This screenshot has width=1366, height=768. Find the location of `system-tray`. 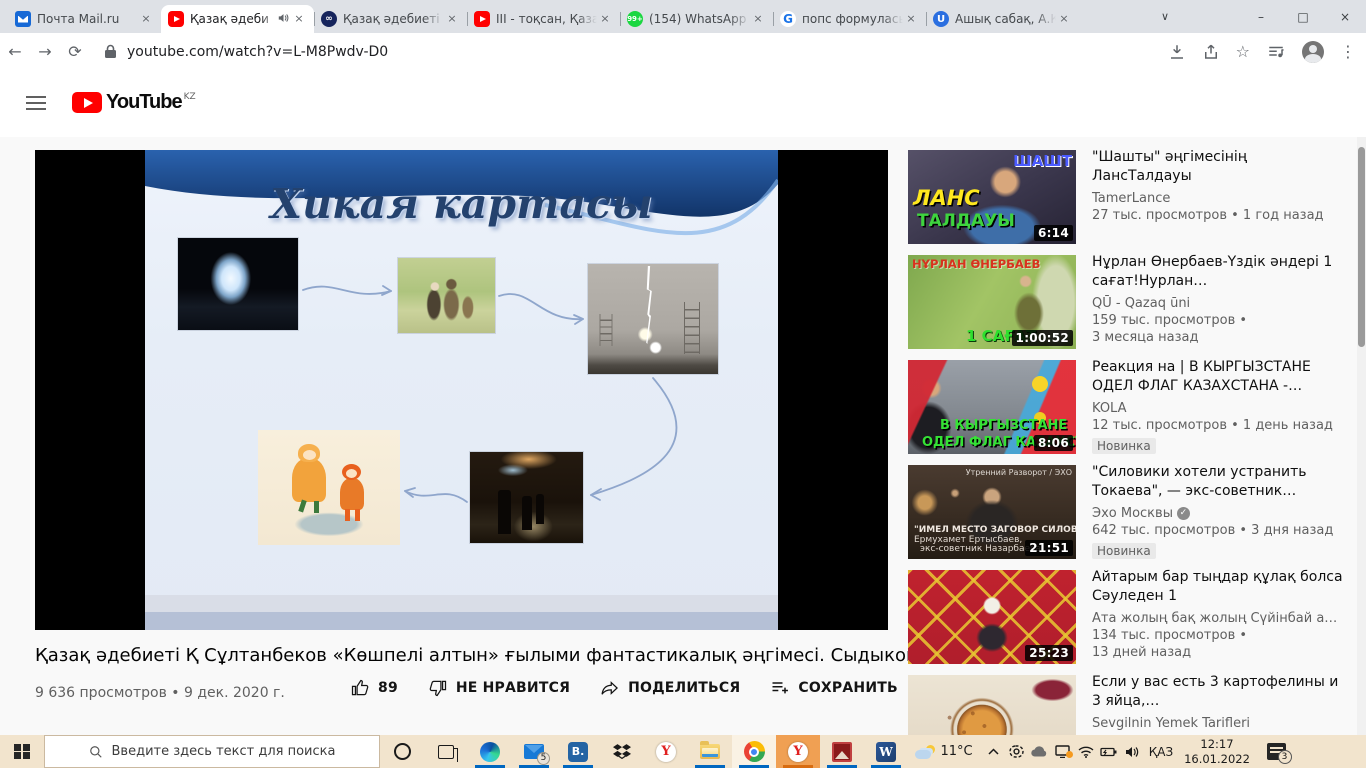

system-tray is located at coordinates (1062, 751).